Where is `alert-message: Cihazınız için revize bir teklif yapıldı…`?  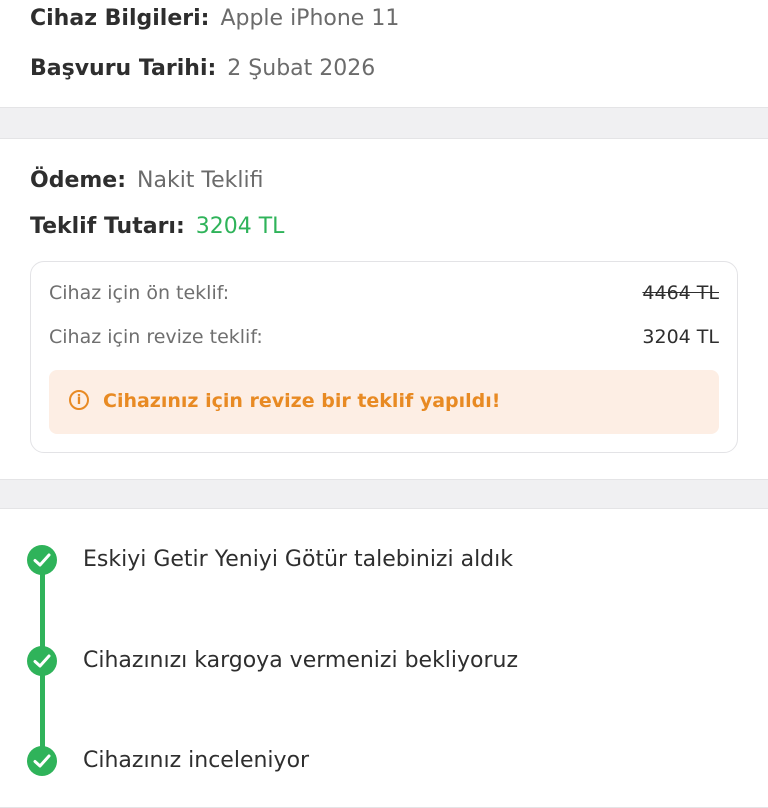
alert-message: Cihazınız için revize bir teklif yapıldı… is located at coordinates (302, 401).